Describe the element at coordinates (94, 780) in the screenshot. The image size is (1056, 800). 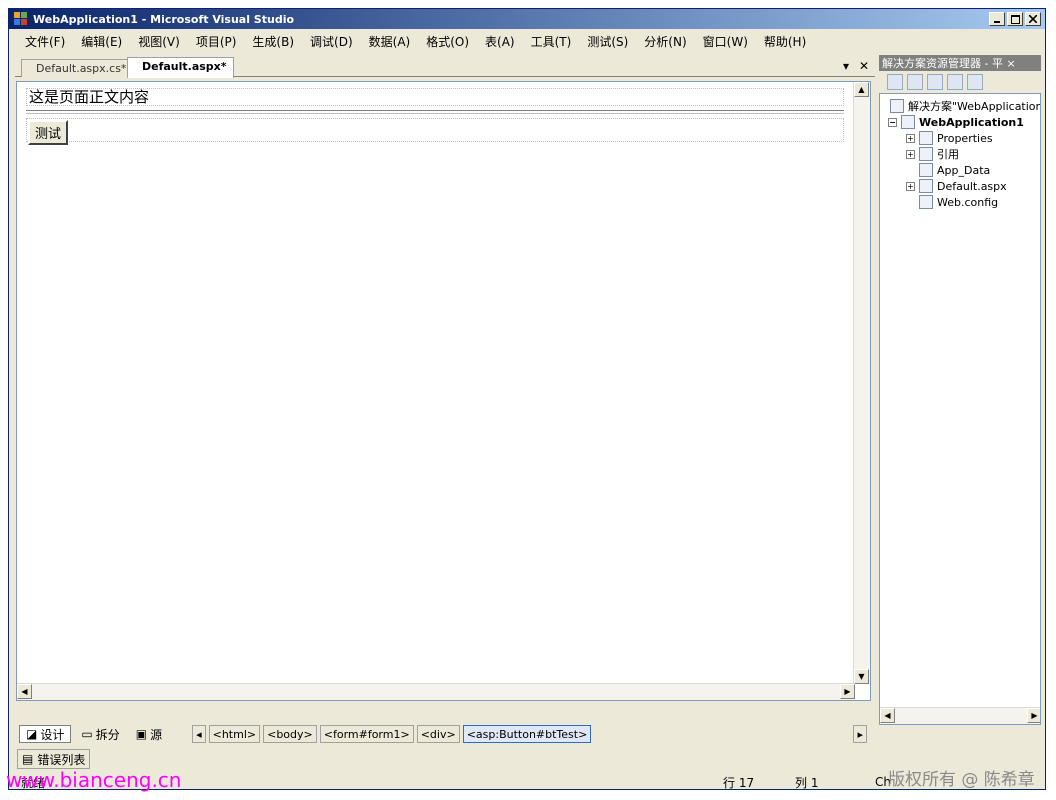
I see `watermark-left: www.bianceng.cn` at that location.